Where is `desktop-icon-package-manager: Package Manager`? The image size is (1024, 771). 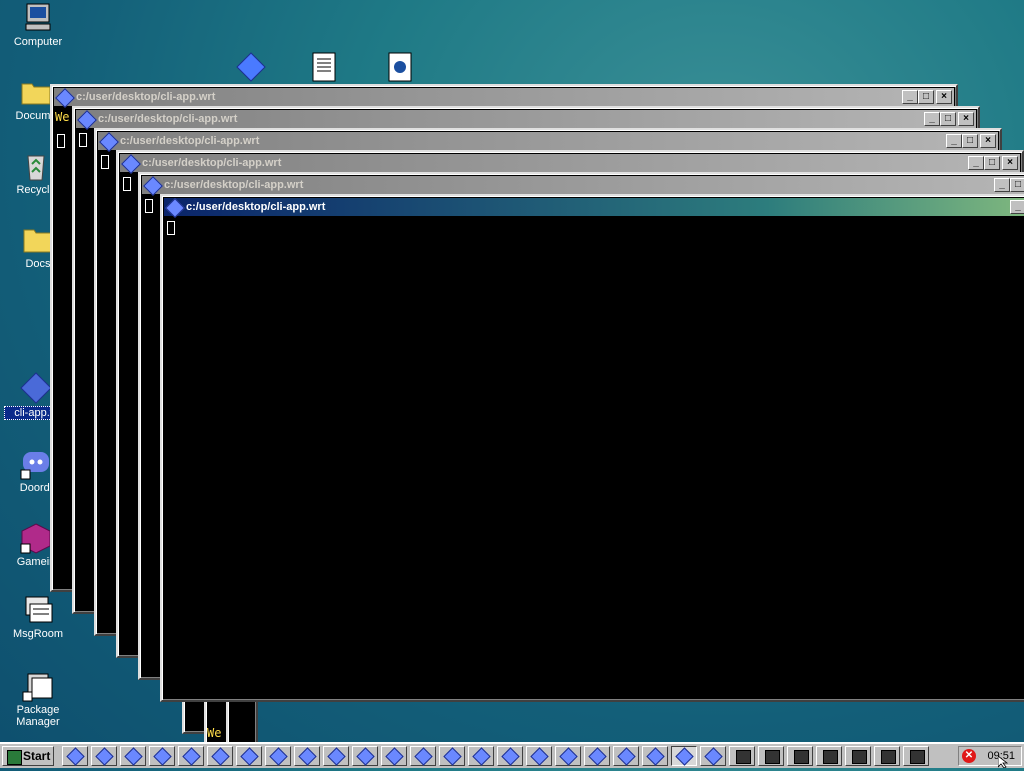 desktop-icon-package-manager: Package Manager is located at coordinates (38, 699).